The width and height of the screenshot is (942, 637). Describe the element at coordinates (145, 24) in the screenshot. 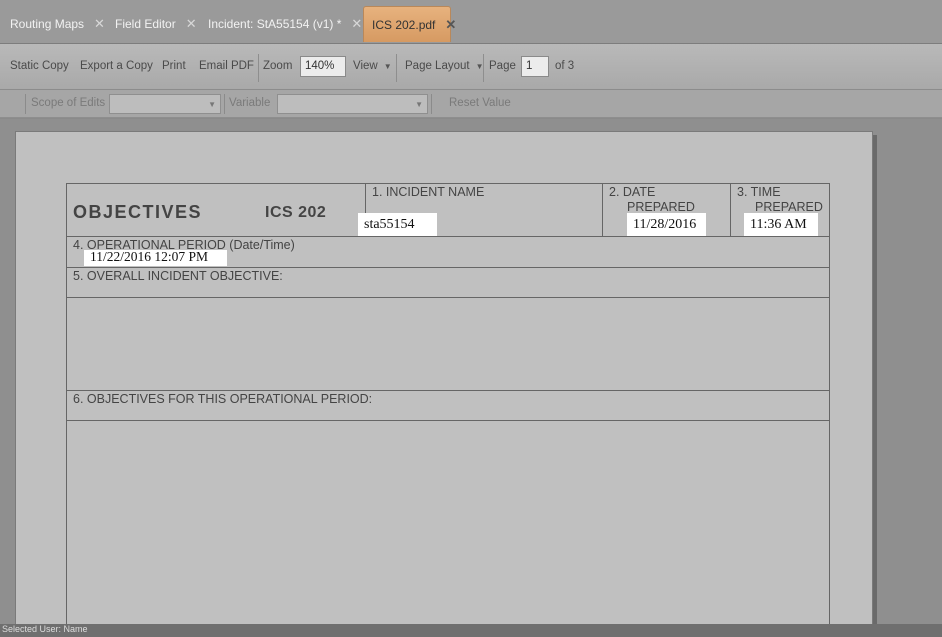

I see `tab-label: Field Editor` at that location.